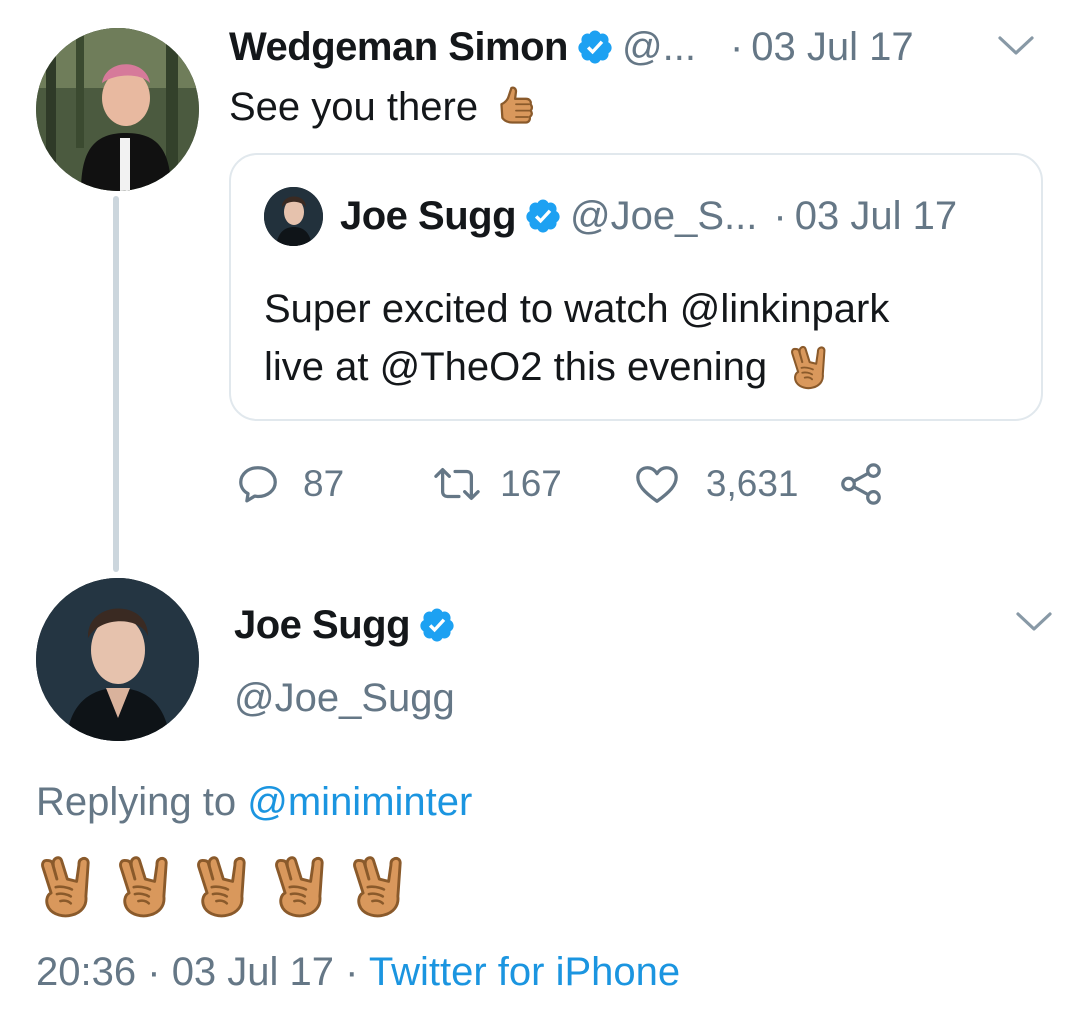 The image size is (1079, 1021). What do you see at coordinates (117, 659) in the screenshot?
I see `joe-sugg-avatar` at bounding box center [117, 659].